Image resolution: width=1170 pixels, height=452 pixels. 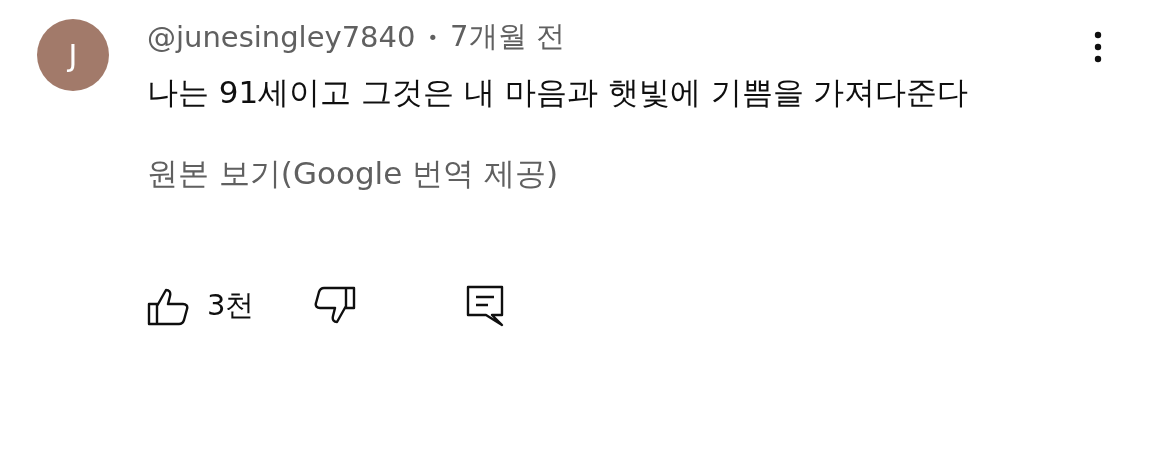 I want to click on avatar: J, so click(x=73, y=55).